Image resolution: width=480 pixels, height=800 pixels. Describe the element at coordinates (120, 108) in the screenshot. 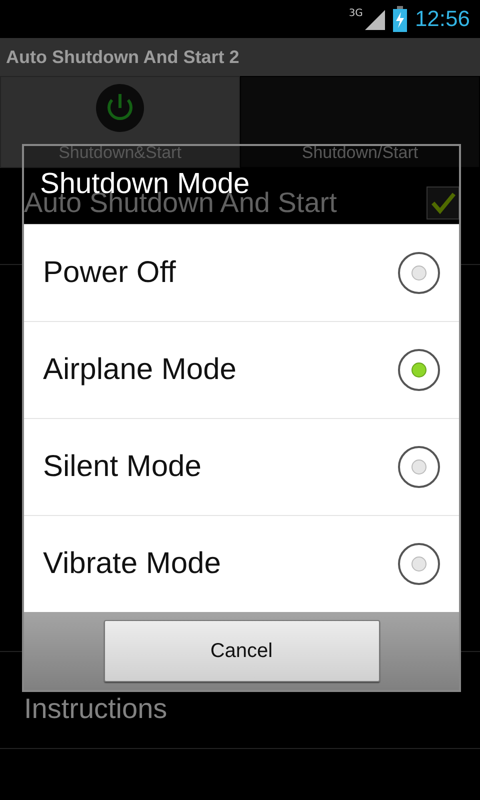

I see `power-icon` at that location.